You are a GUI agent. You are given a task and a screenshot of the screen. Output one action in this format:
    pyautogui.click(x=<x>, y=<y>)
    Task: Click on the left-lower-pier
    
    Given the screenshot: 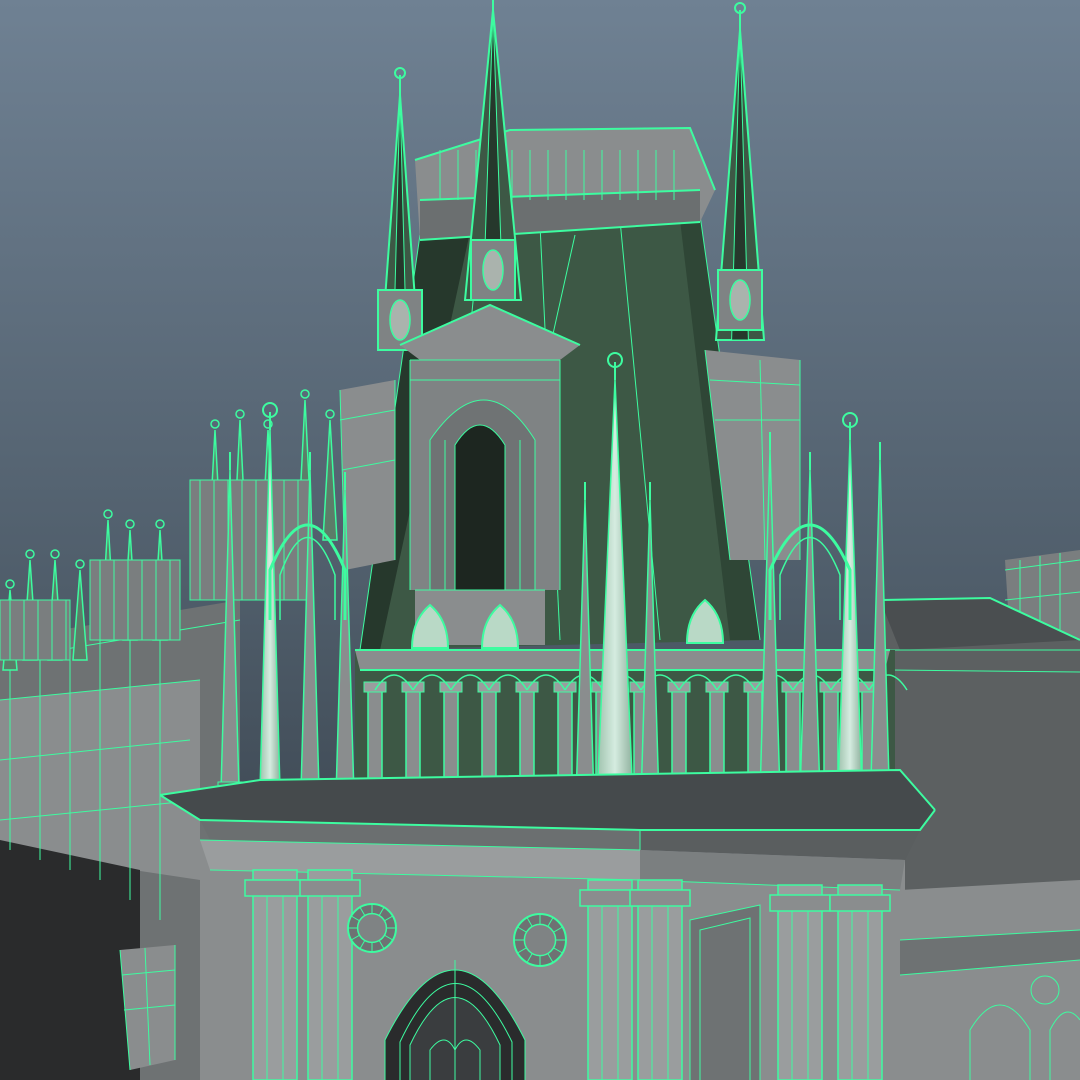 What is the action you would take?
    pyautogui.click(x=147, y=1008)
    